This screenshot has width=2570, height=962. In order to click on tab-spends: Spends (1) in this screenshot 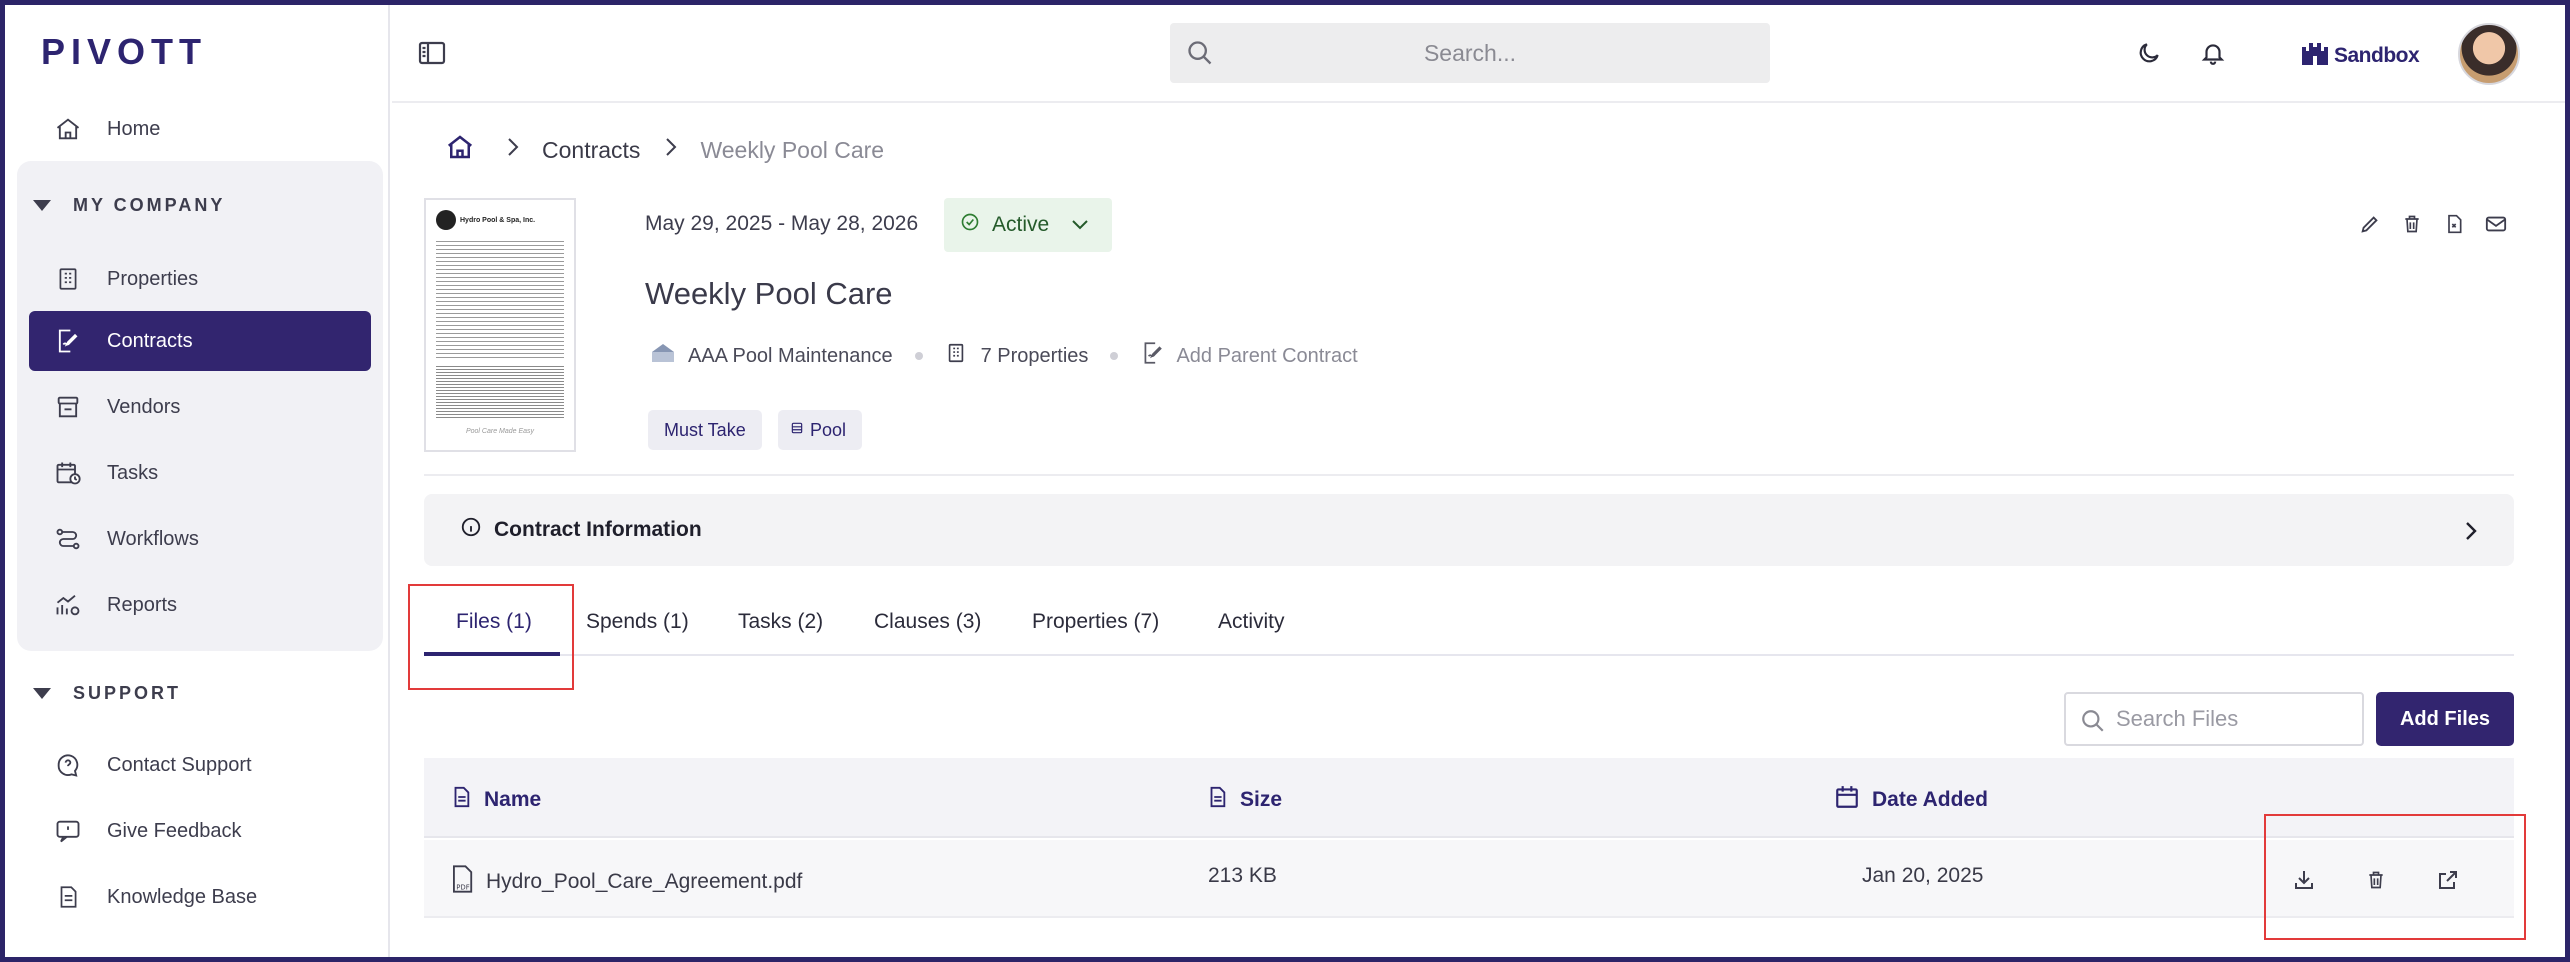, I will do `click(637, 622)`.